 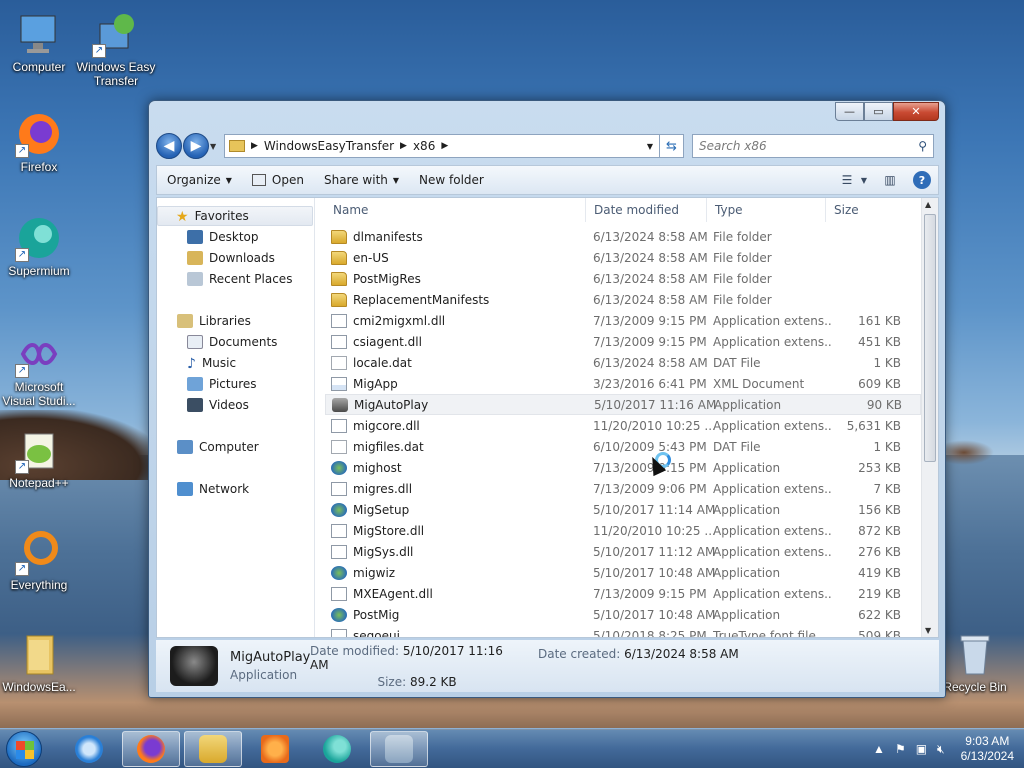 What do you see at coordinates (623, 257) in the screenshot?
I see `file-row: en-US 6/13/2024 8:58 AM File folder` at bounding box center [623, 257].